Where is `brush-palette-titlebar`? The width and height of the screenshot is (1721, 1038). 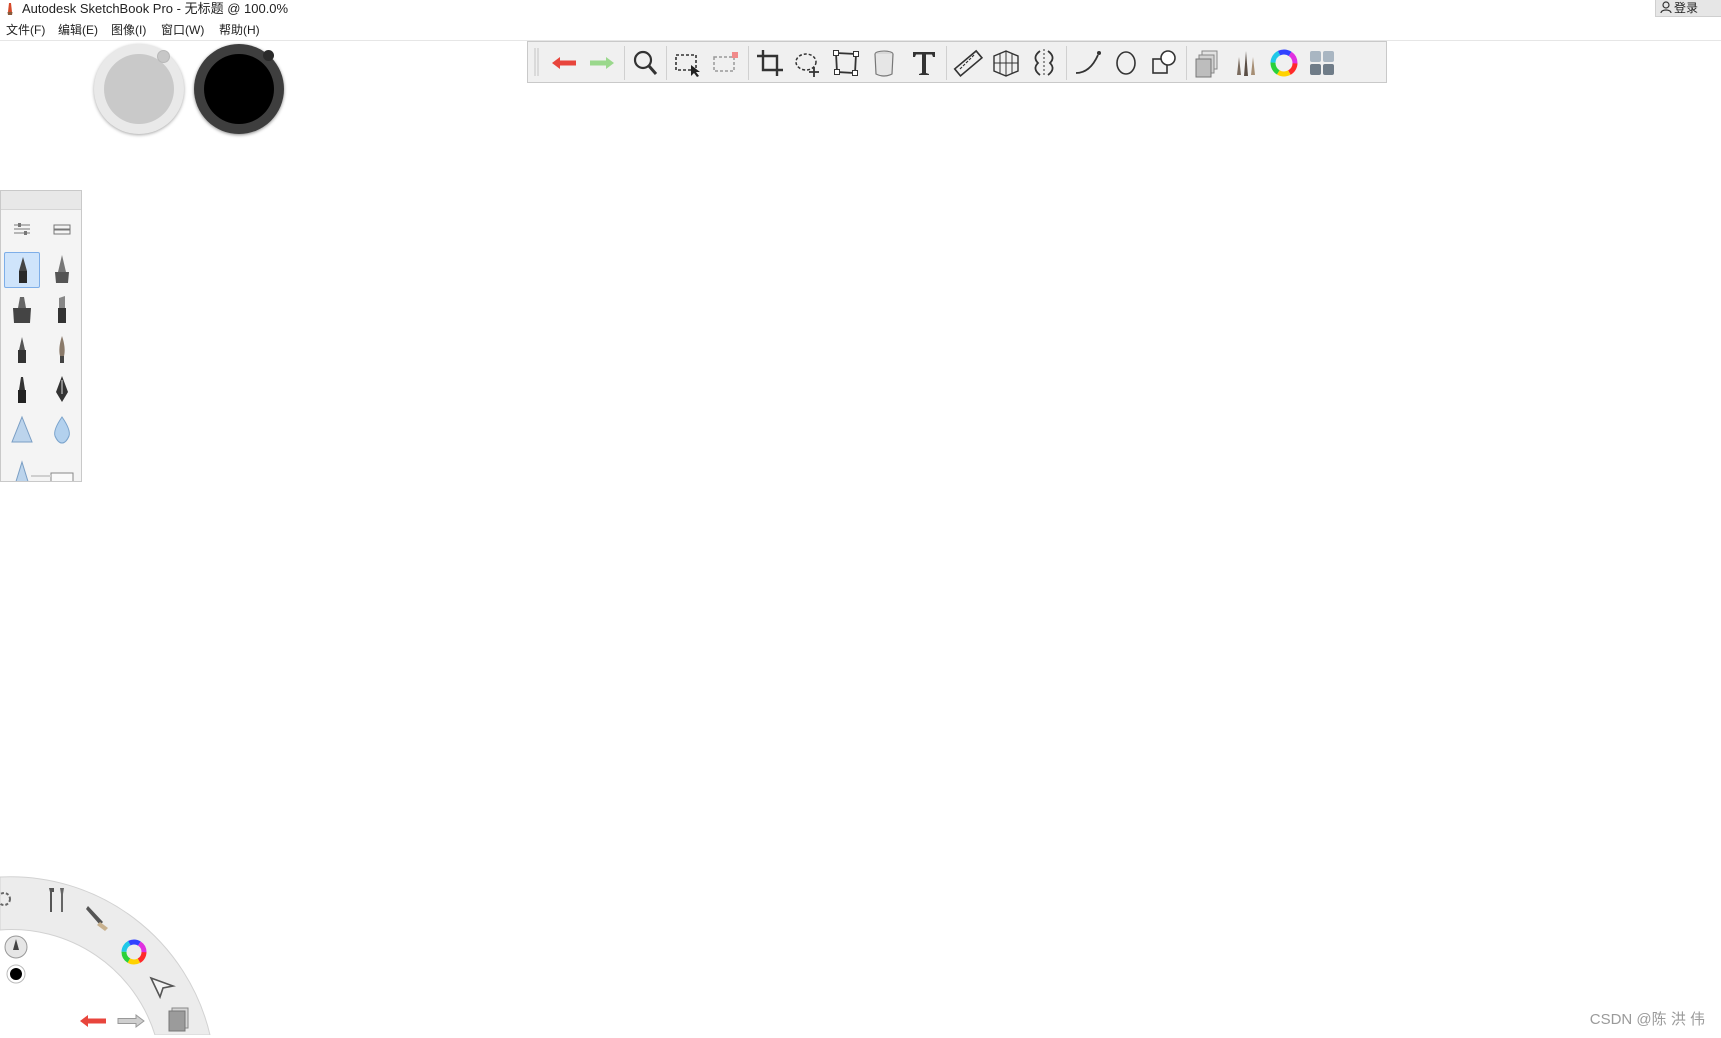 brush-palette-titlebar is located at coordinates (41, 200).